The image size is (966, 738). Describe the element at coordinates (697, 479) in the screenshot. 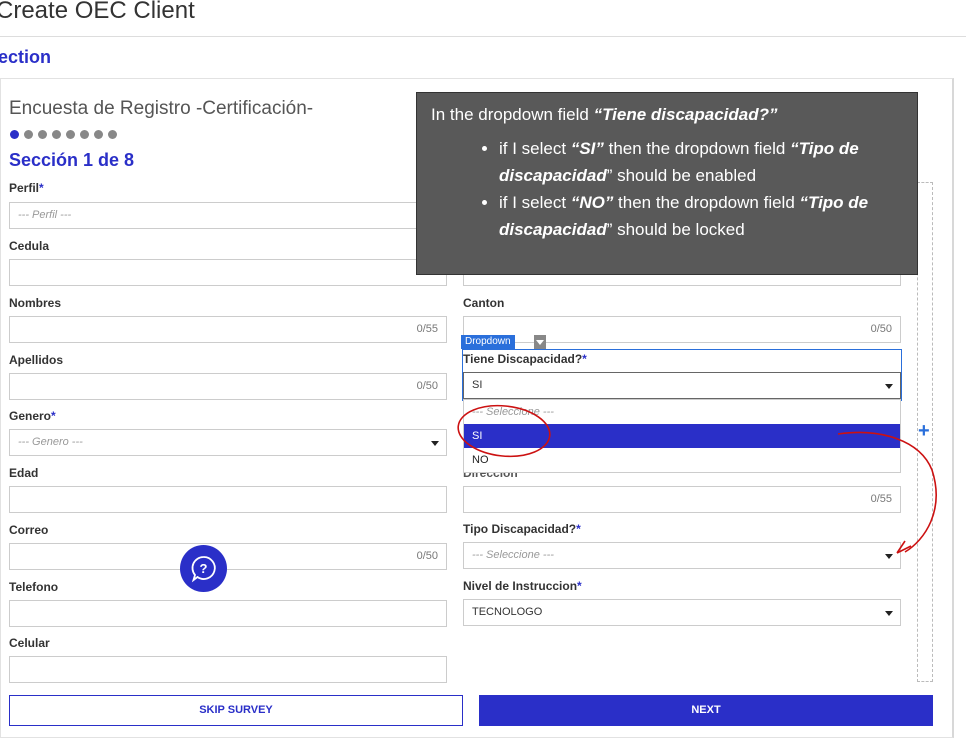

I see `red-annotation-marks` at that location.